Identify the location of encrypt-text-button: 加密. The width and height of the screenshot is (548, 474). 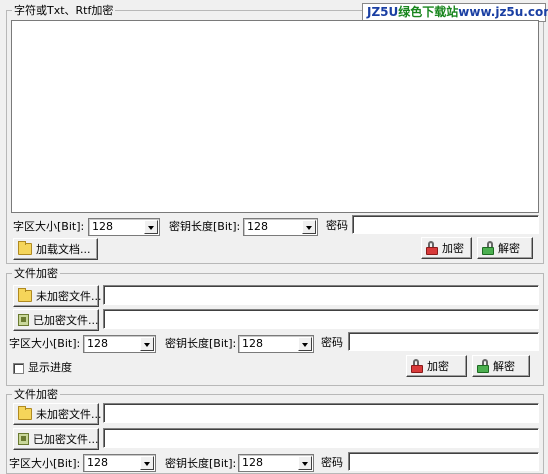
(446, 248).